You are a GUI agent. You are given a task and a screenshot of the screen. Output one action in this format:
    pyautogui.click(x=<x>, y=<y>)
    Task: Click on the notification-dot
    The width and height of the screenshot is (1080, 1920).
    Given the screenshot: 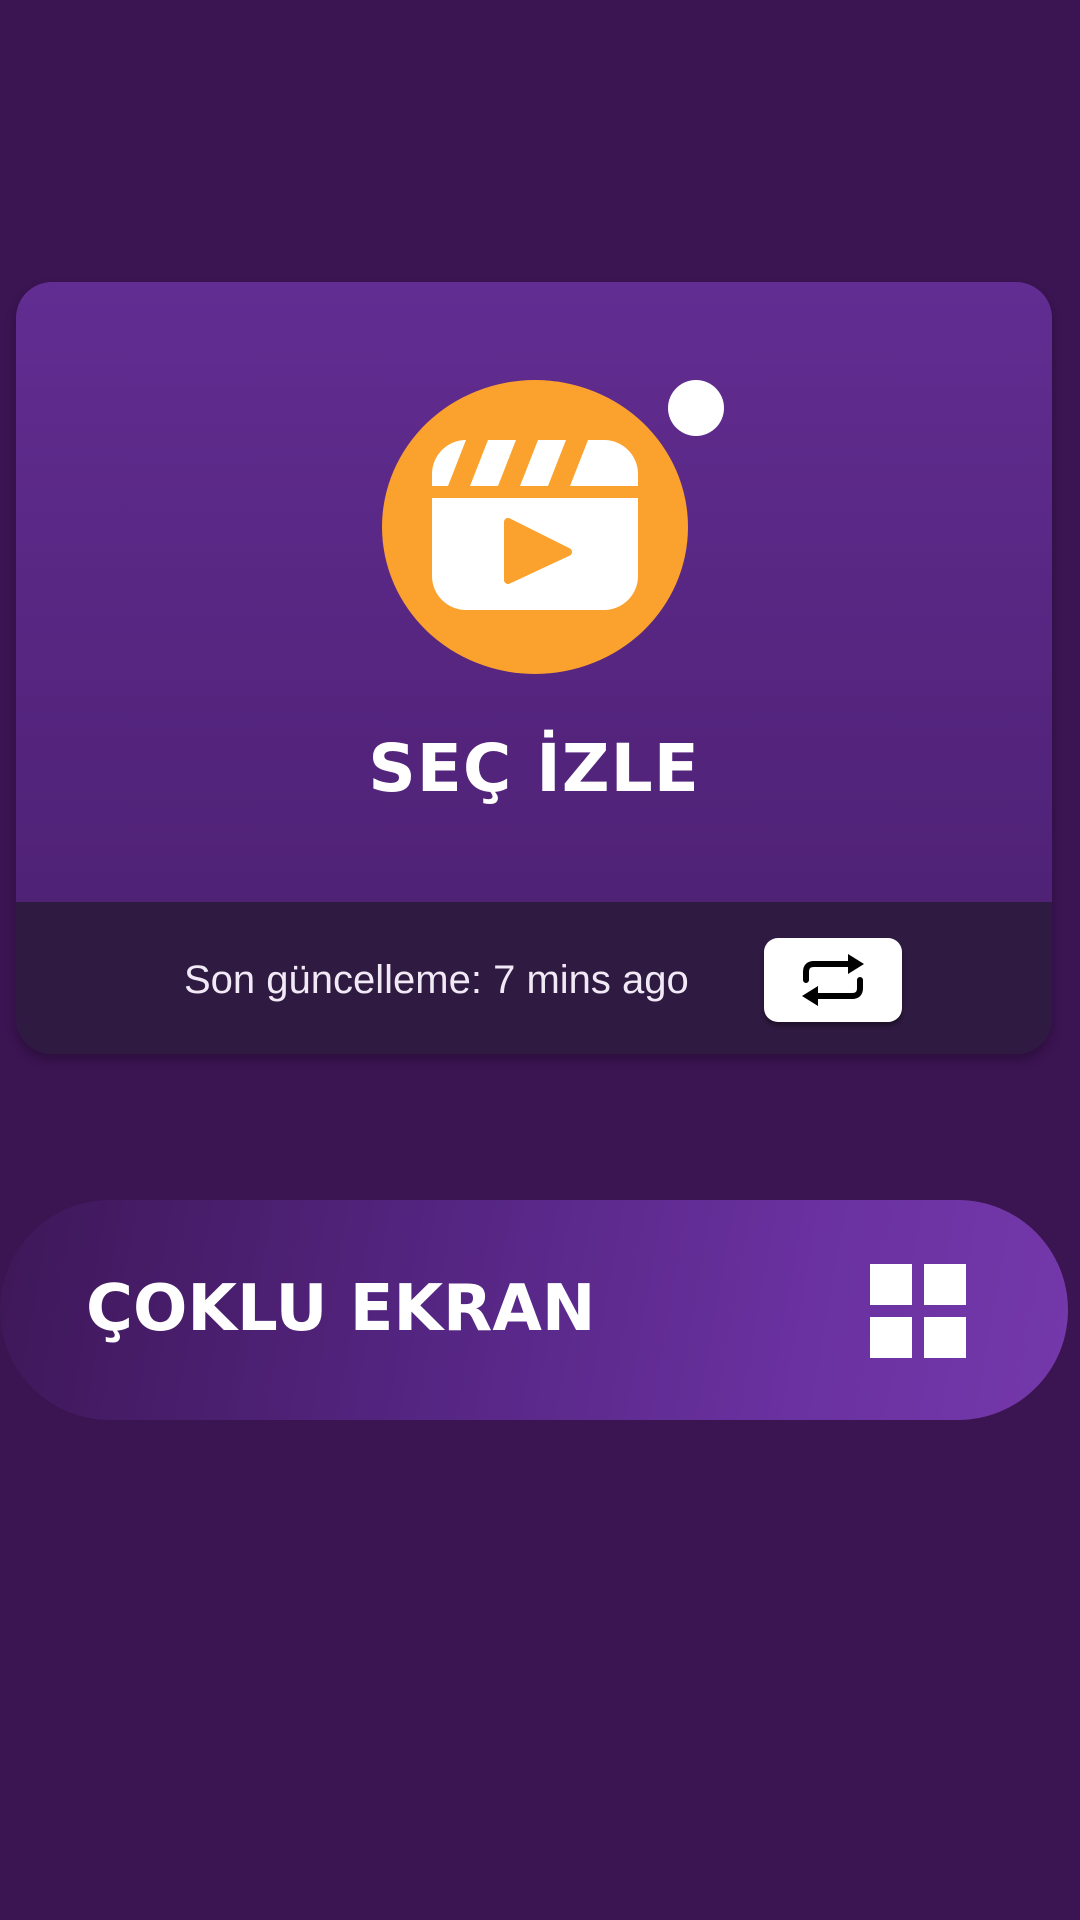 What is the action you would take?
    pyautogui.click(x=696, y=408)
    